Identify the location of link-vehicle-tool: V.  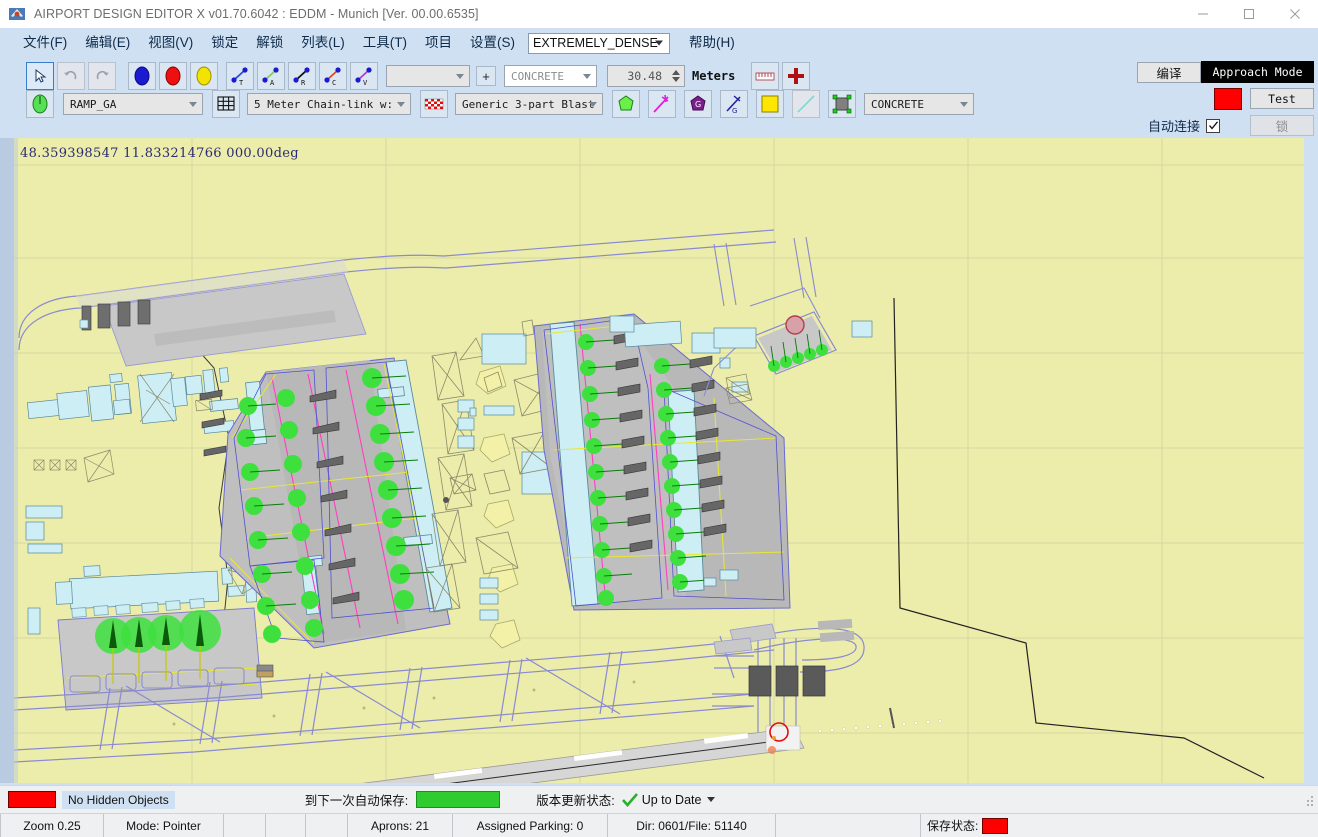
(364, 76).